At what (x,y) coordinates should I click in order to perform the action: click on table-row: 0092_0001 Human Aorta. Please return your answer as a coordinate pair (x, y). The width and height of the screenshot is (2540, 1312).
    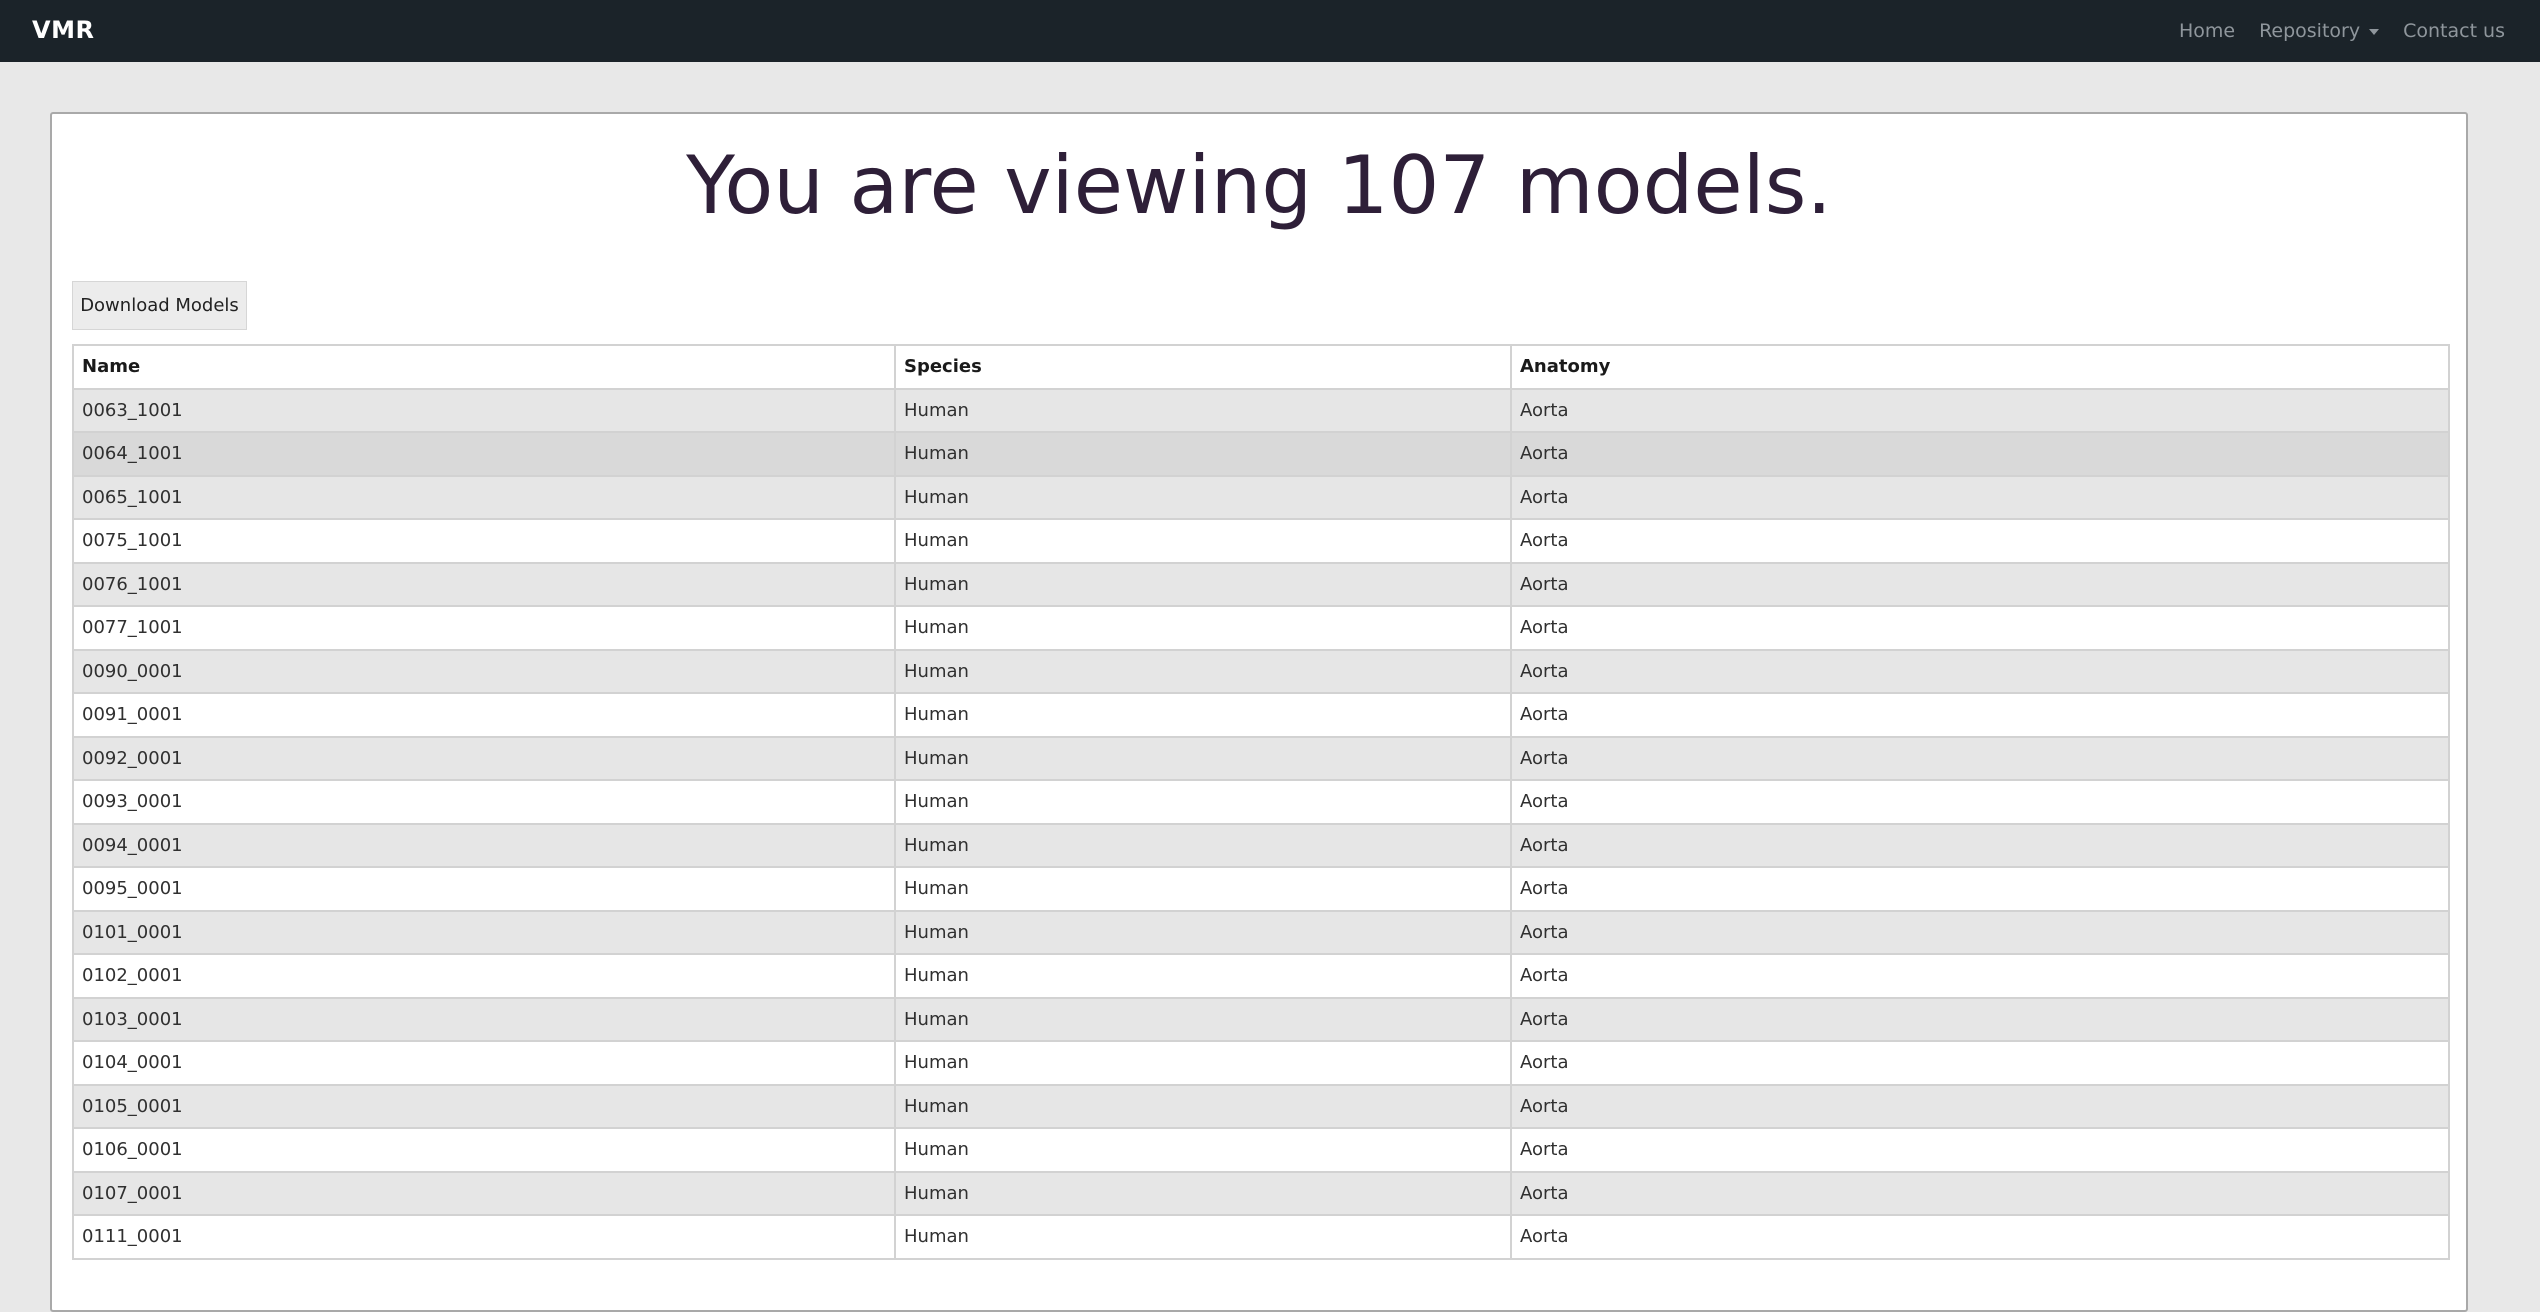
    Looking at the image, I should click on (1261, 758).